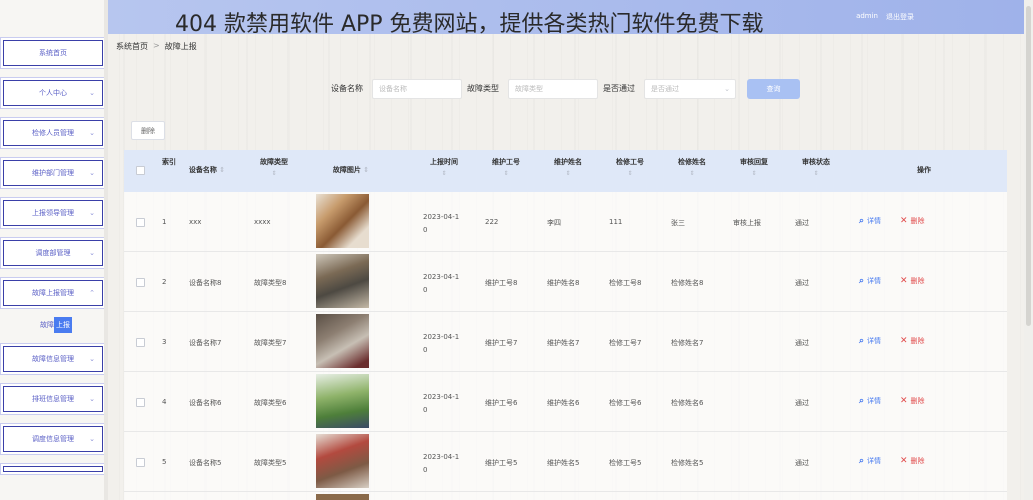 The height and width of the screenshot is (500, 1033). I want to click on submenu-fault-report: 故障 上报, so click(56, 325).